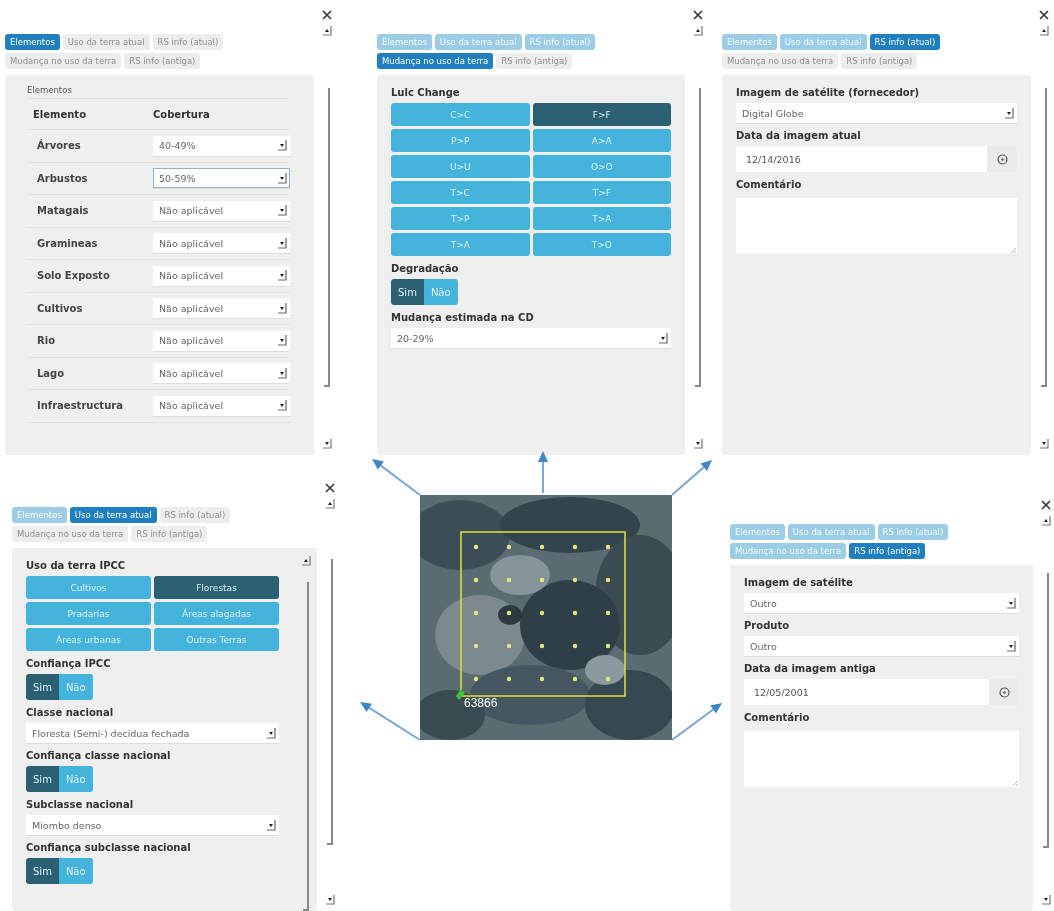 The width and height of the screenshot is (1054, 911). Describe the element at coordinates (152, 825) in the screenshot. I see `dropdown: Miombo denso` at that location.